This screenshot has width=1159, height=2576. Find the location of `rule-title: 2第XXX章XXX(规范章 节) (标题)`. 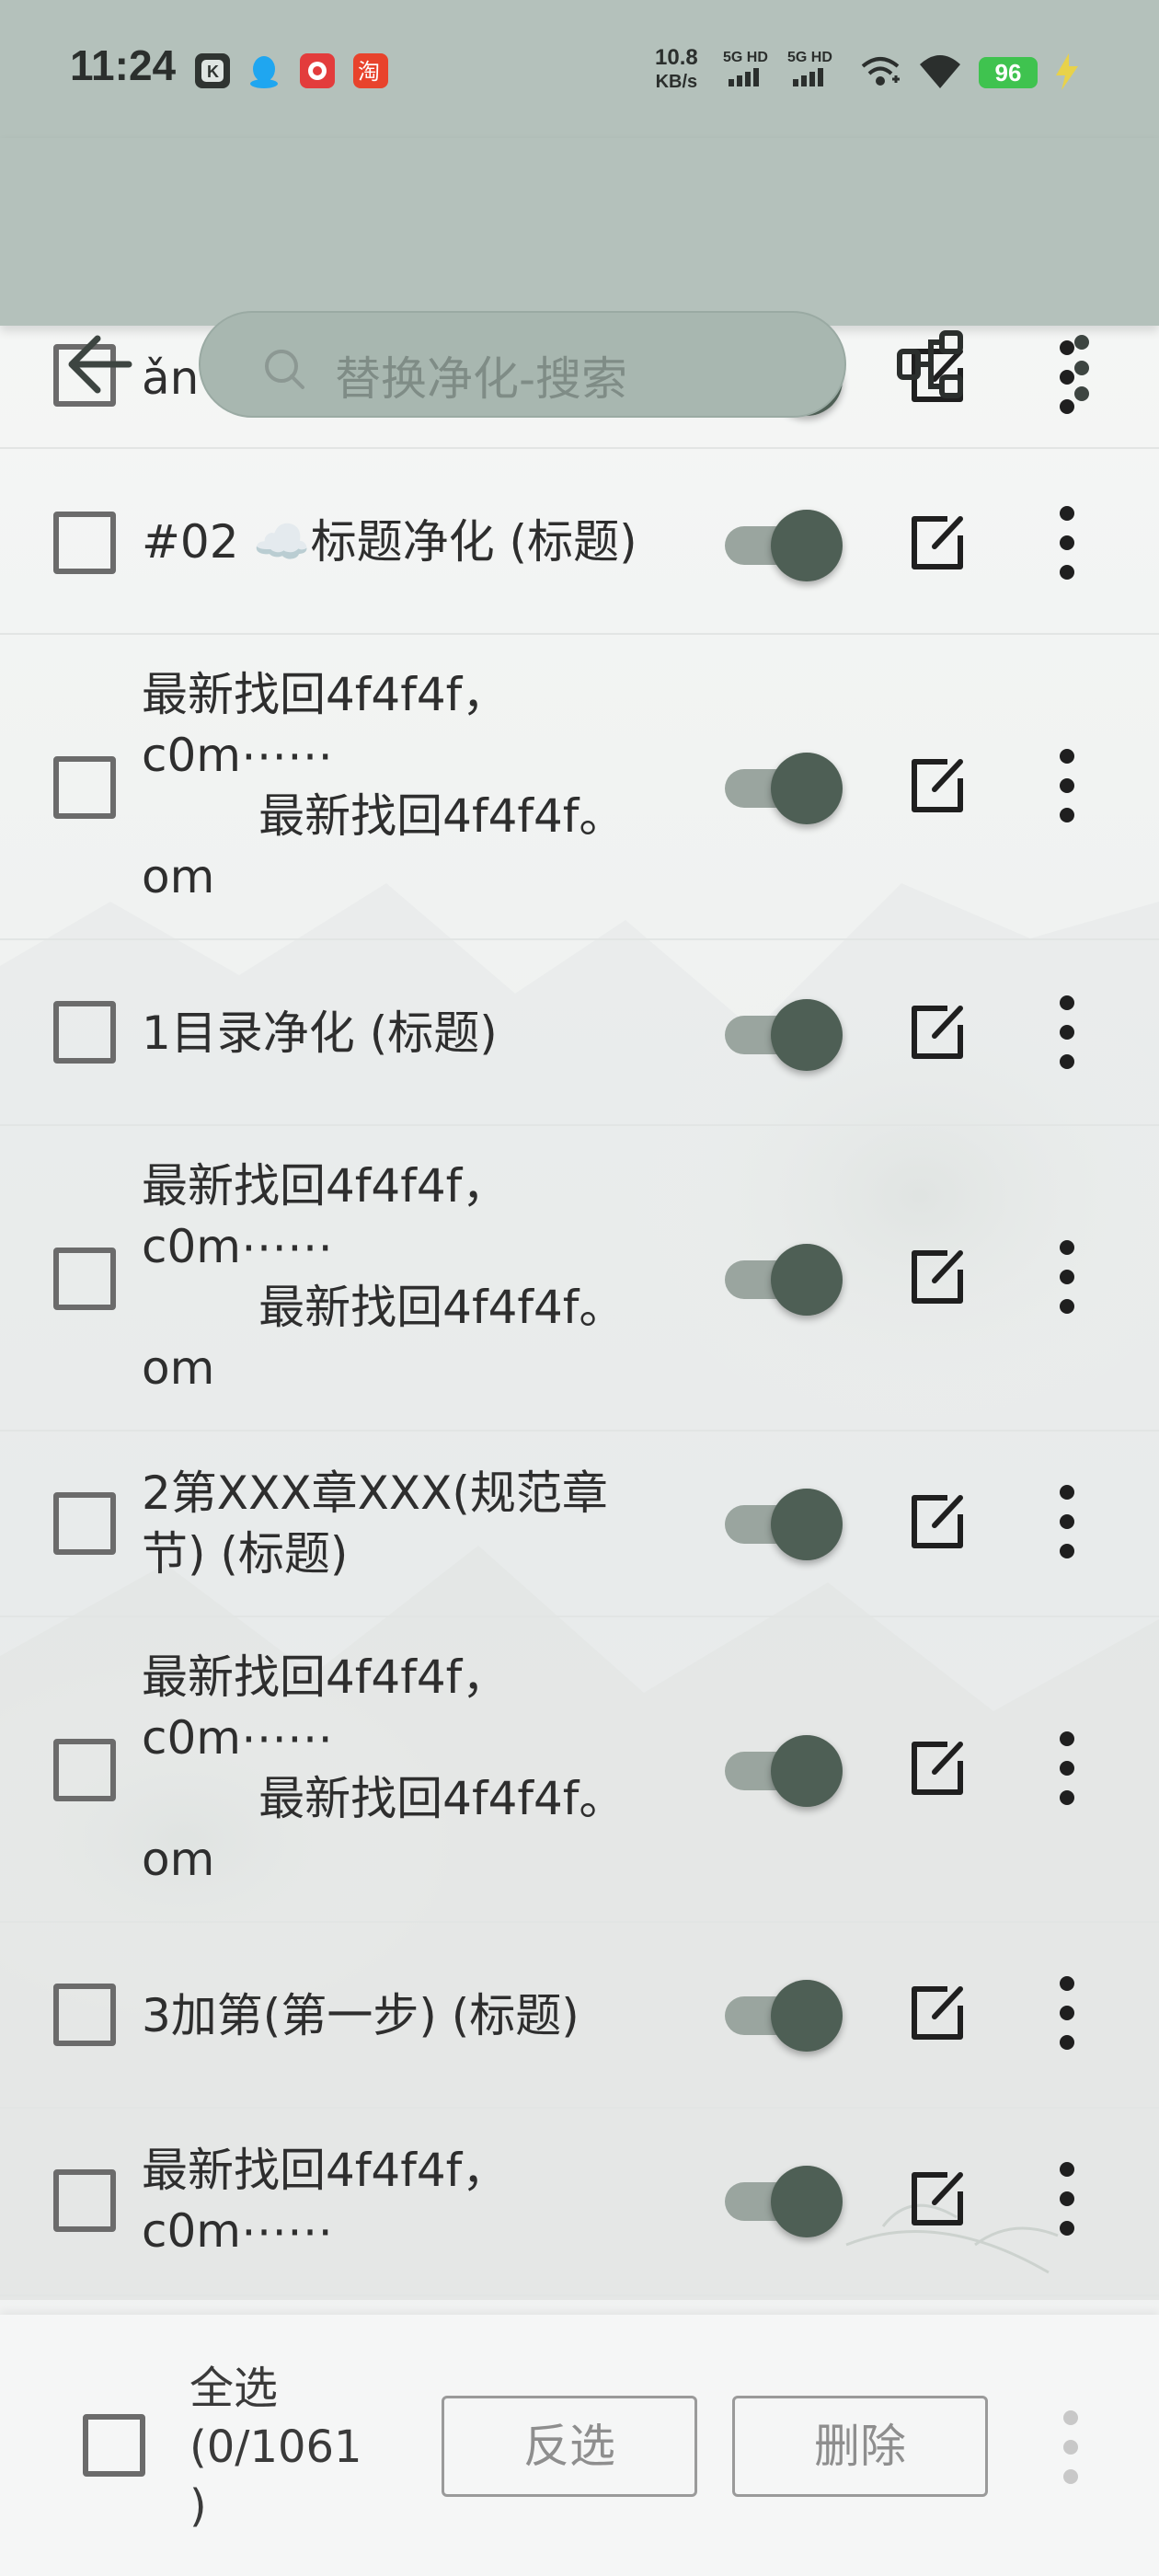

rule-title: 2第XXX章XXX(规范章 节) (标题) is located at coordinates (375, 1523).